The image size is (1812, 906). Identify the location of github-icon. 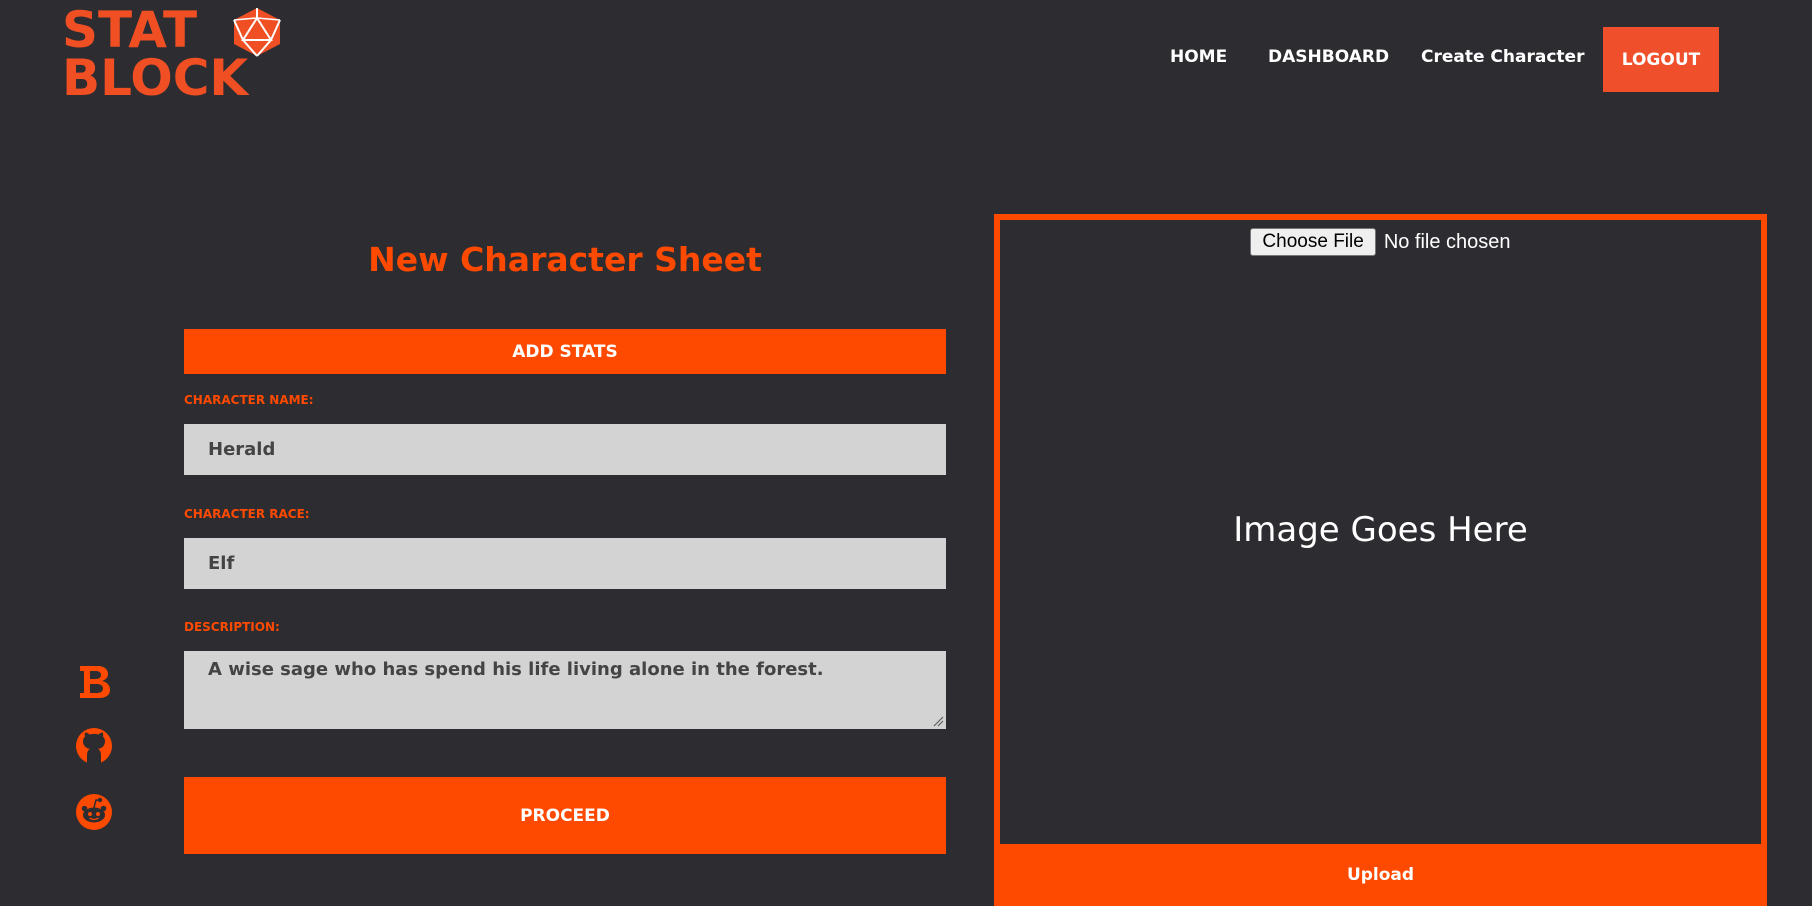
(94, 746).